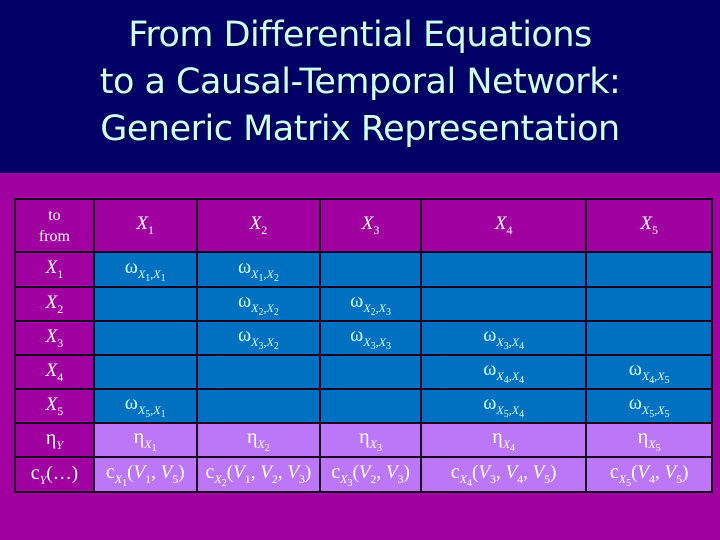  Describe the element at coordinates (258, 269) in the screenshot. I see `omega-cell-x1-x2: ωX1,X2` at that location.